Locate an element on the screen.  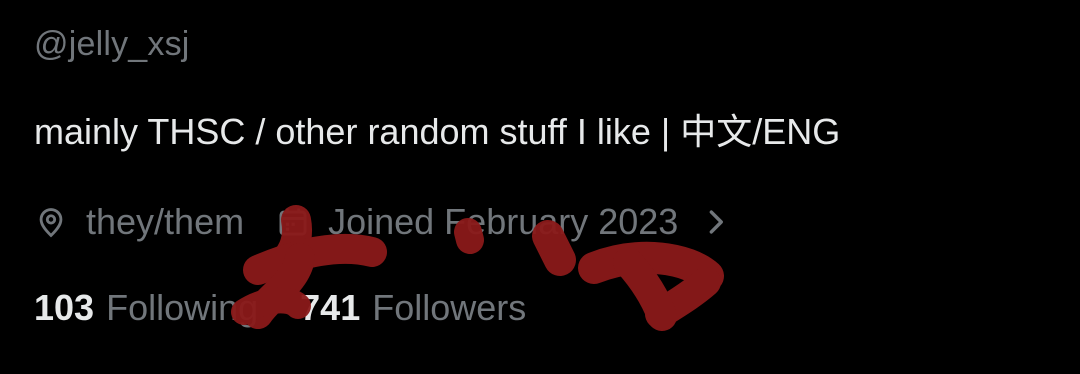
profile-stats-row: 103 Following 741 Followers is located at coordinates (301, 308).